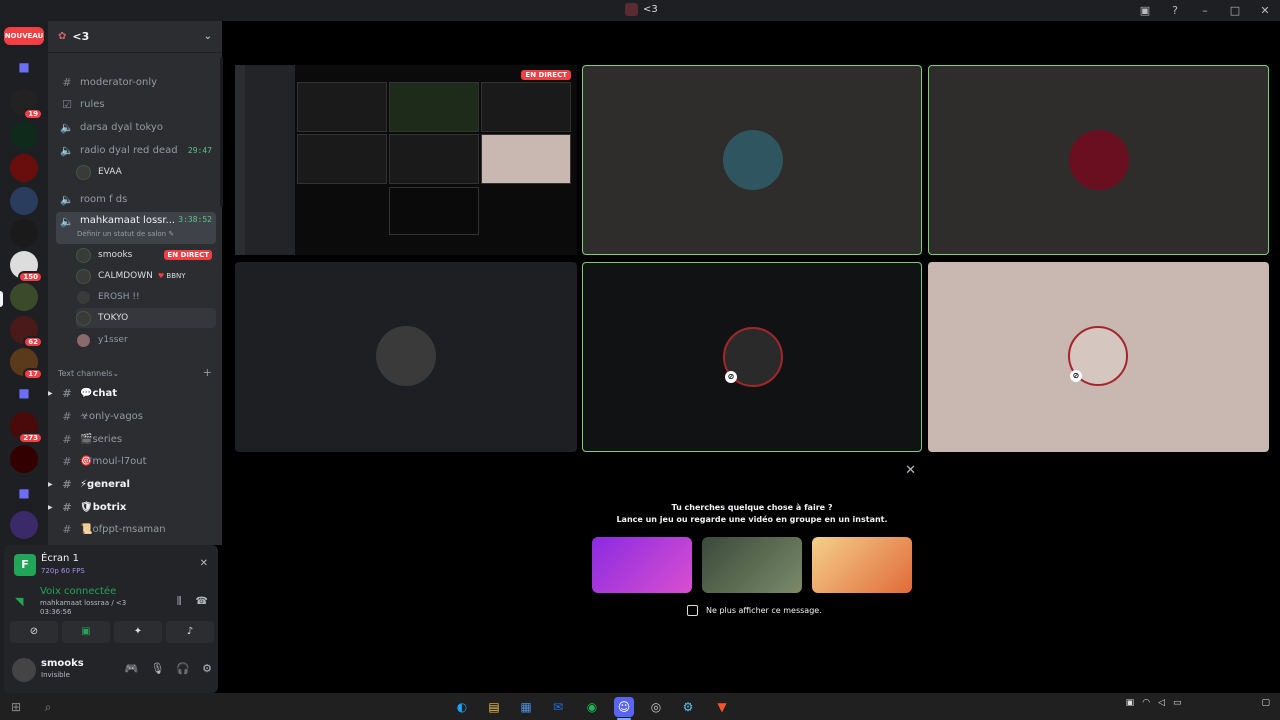 The width and height of the screenshot is (1280, 720). I want to click on file-explorer-icon: ▤, so click(494, 707).